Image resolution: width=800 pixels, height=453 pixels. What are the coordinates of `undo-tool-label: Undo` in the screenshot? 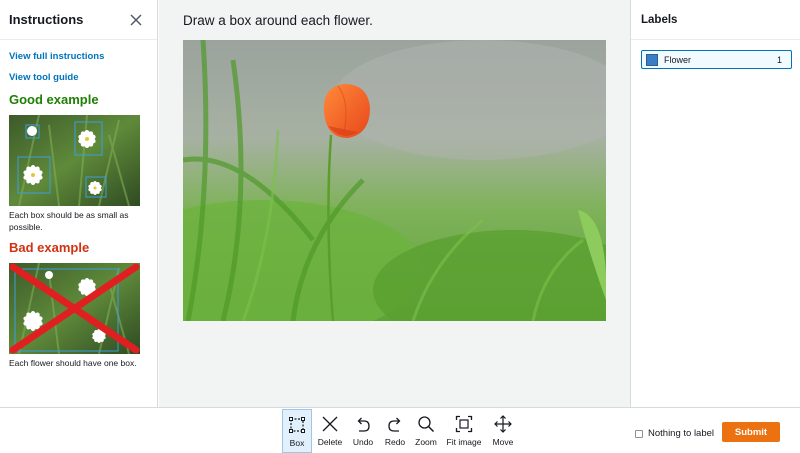 It's located at (363, 442).